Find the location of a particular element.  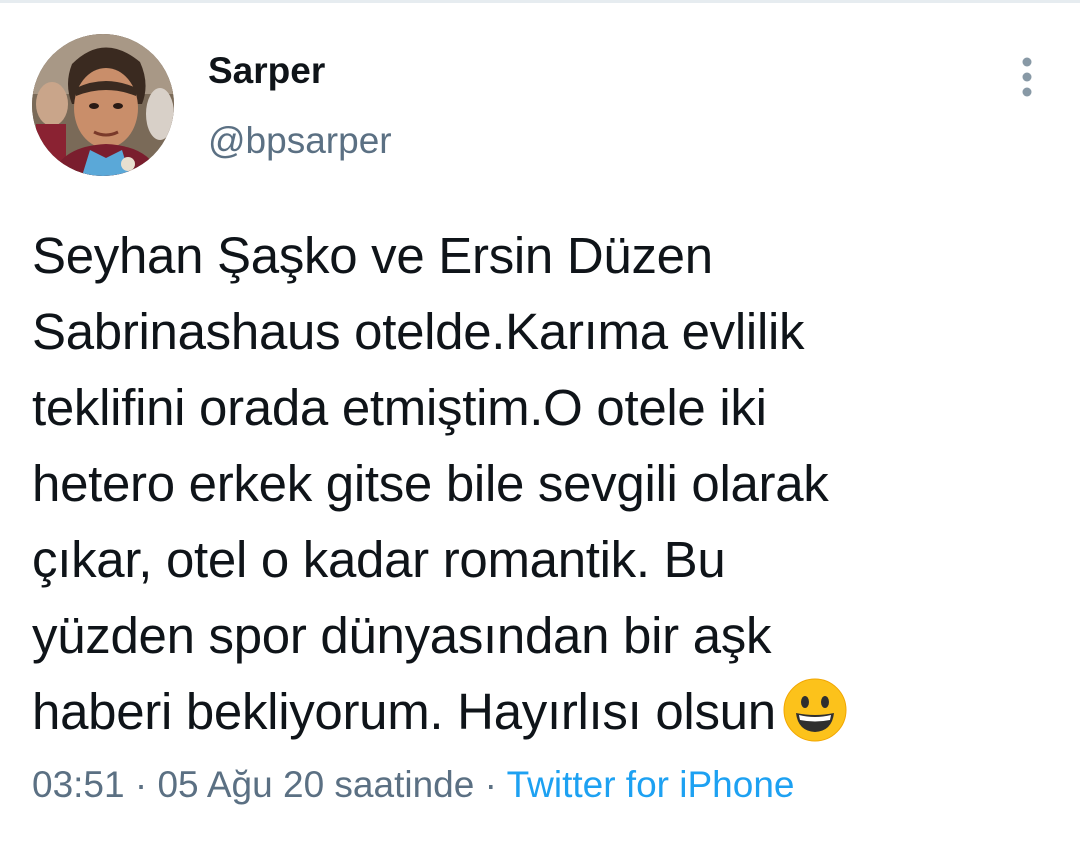

tweet-text-line: Sabrinashaus otelde.Karıma evlilik is located at coordinates (418, 331).